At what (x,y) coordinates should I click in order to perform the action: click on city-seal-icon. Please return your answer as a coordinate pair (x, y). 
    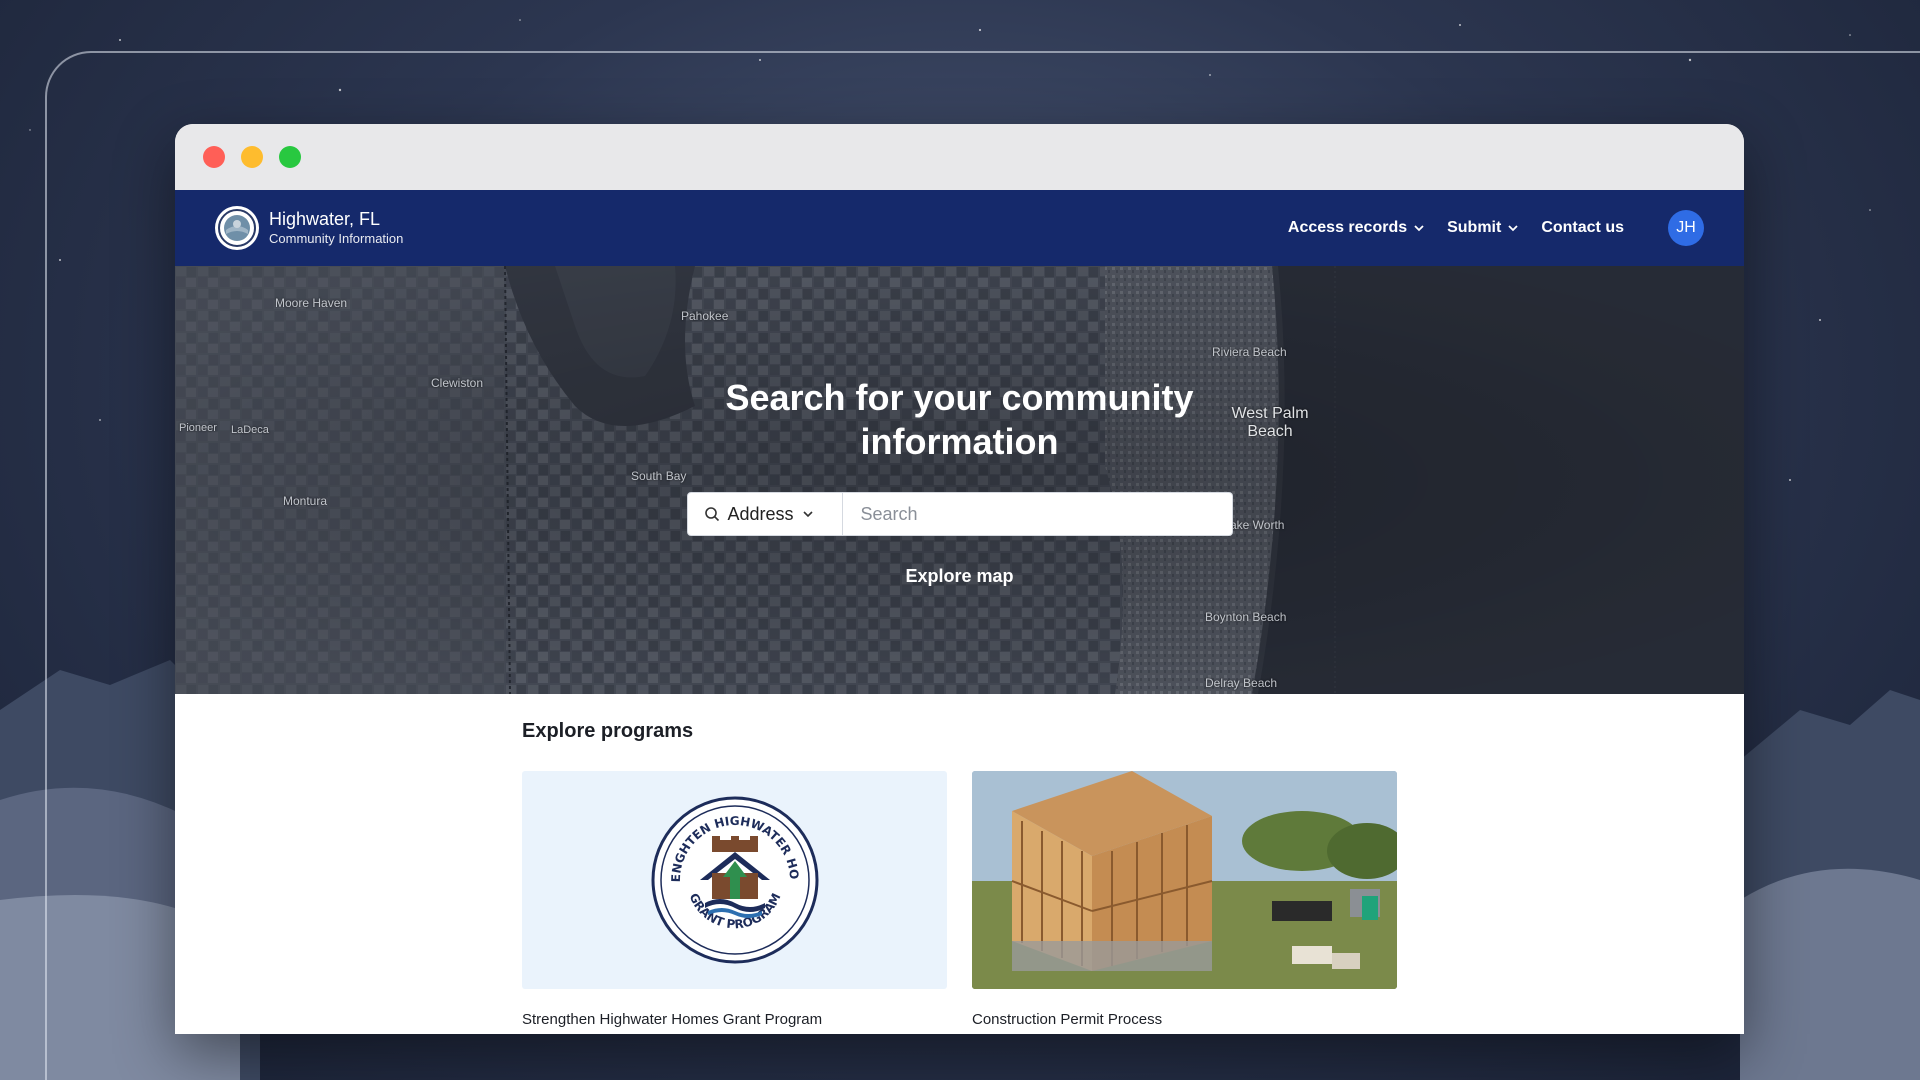
    Looking at the image, I should click on (237, 228).